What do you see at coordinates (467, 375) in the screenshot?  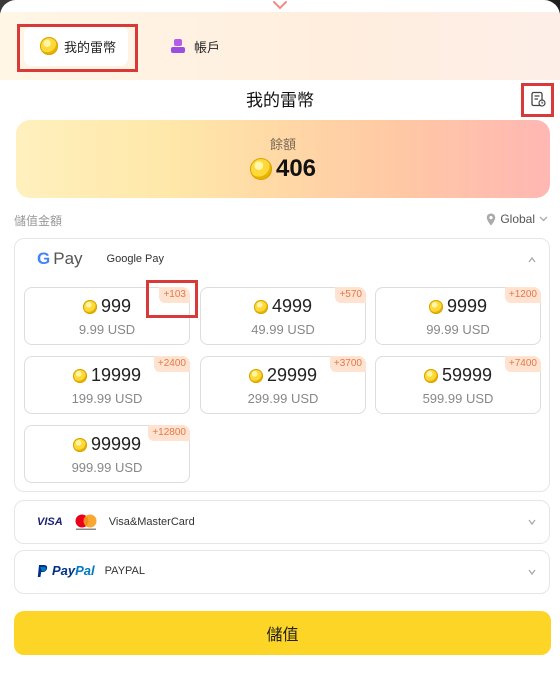 I see `package-amount: 59999` at bounding box center [467, 375].